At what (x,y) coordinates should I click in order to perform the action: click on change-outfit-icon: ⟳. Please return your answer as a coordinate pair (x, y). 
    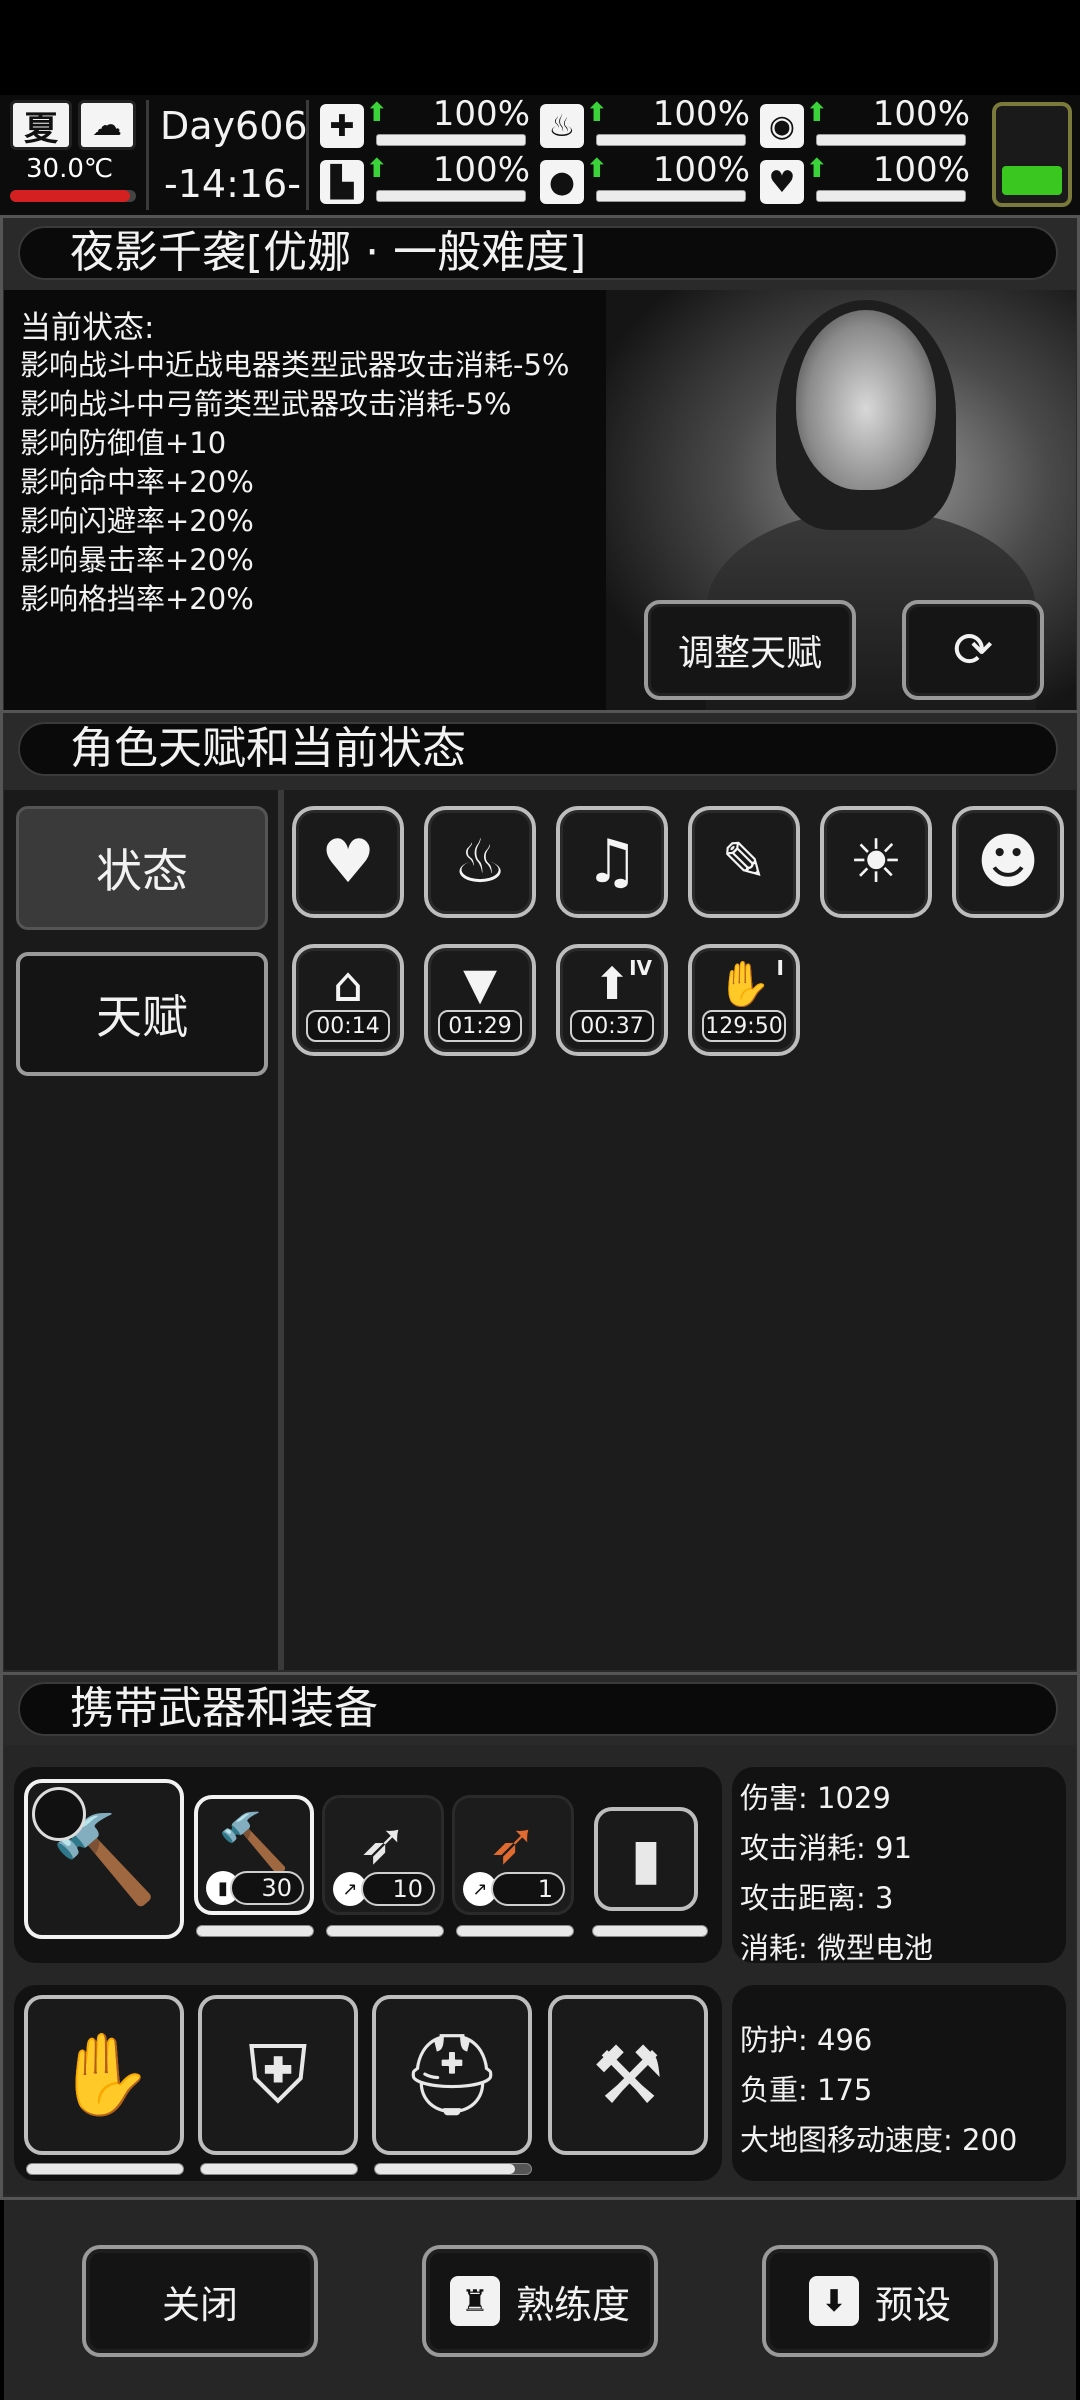
    Looking at the image, I should click on (973, 650).